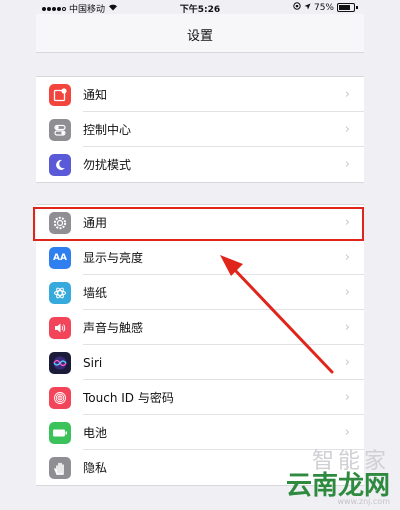  Describe the element at coordinates (277, 314) in the screenshot. I see `annotation-arrow-icon` at that location.